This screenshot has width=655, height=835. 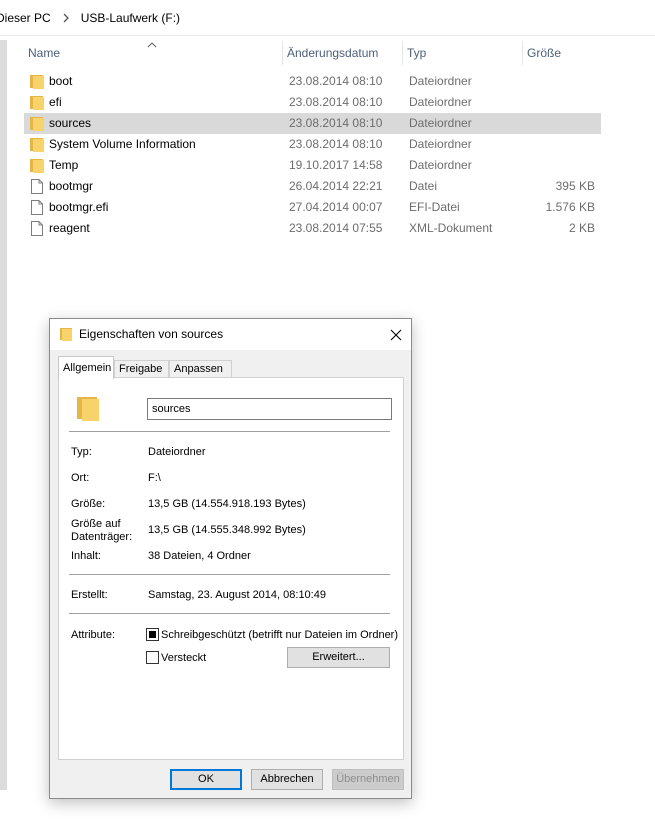 What do you see at coordinates (141, 369) in the screenshot?
I see `tab-sharing: Freigabe` at bounding box center [141, 369].